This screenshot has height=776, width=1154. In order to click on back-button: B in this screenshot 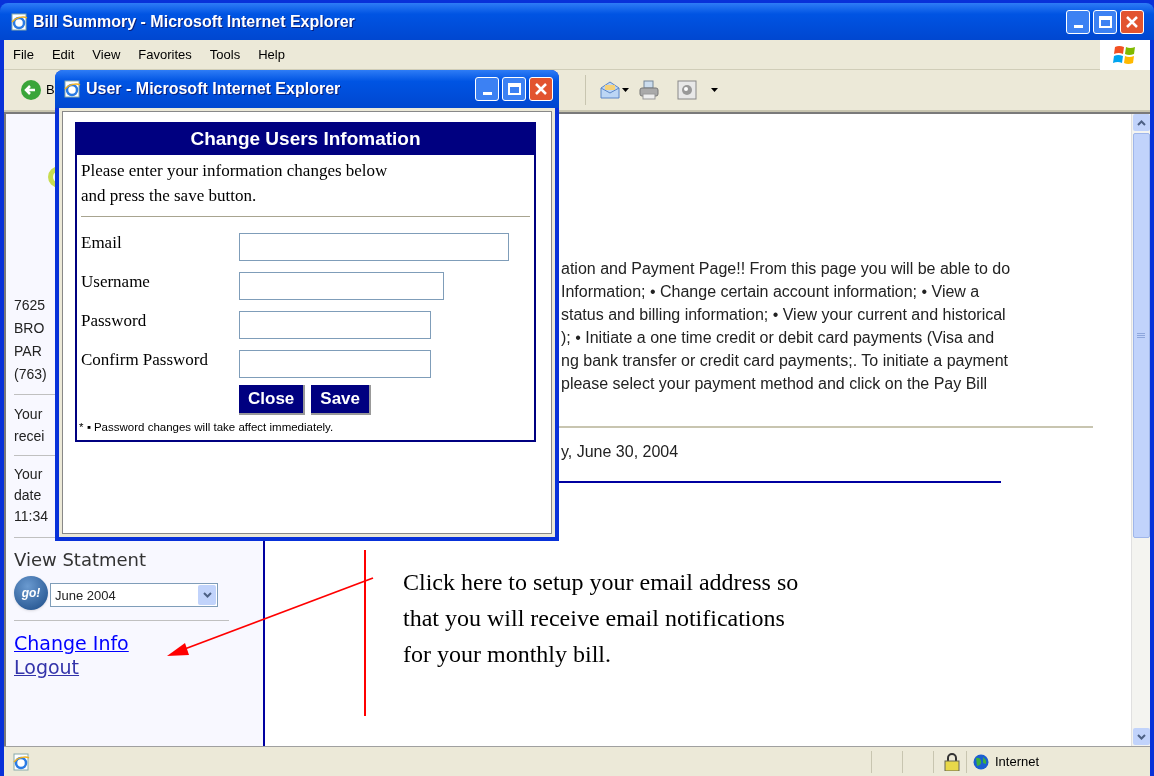, I will do `click(37, 90)`.